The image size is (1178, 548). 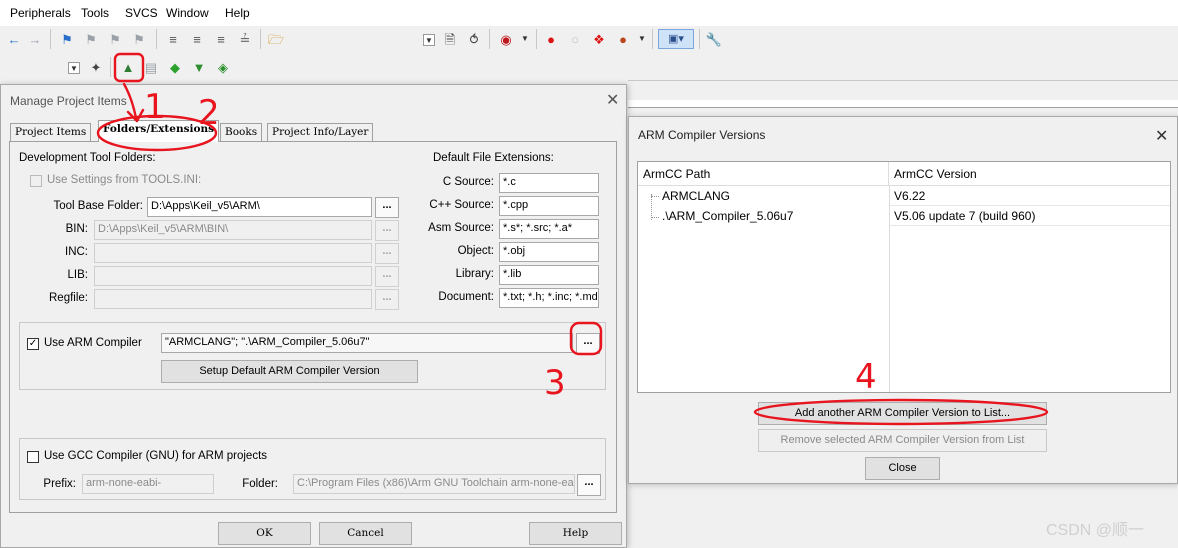 I want to click on window-layout-icon: ▣▾, so click(x=676, y=39).